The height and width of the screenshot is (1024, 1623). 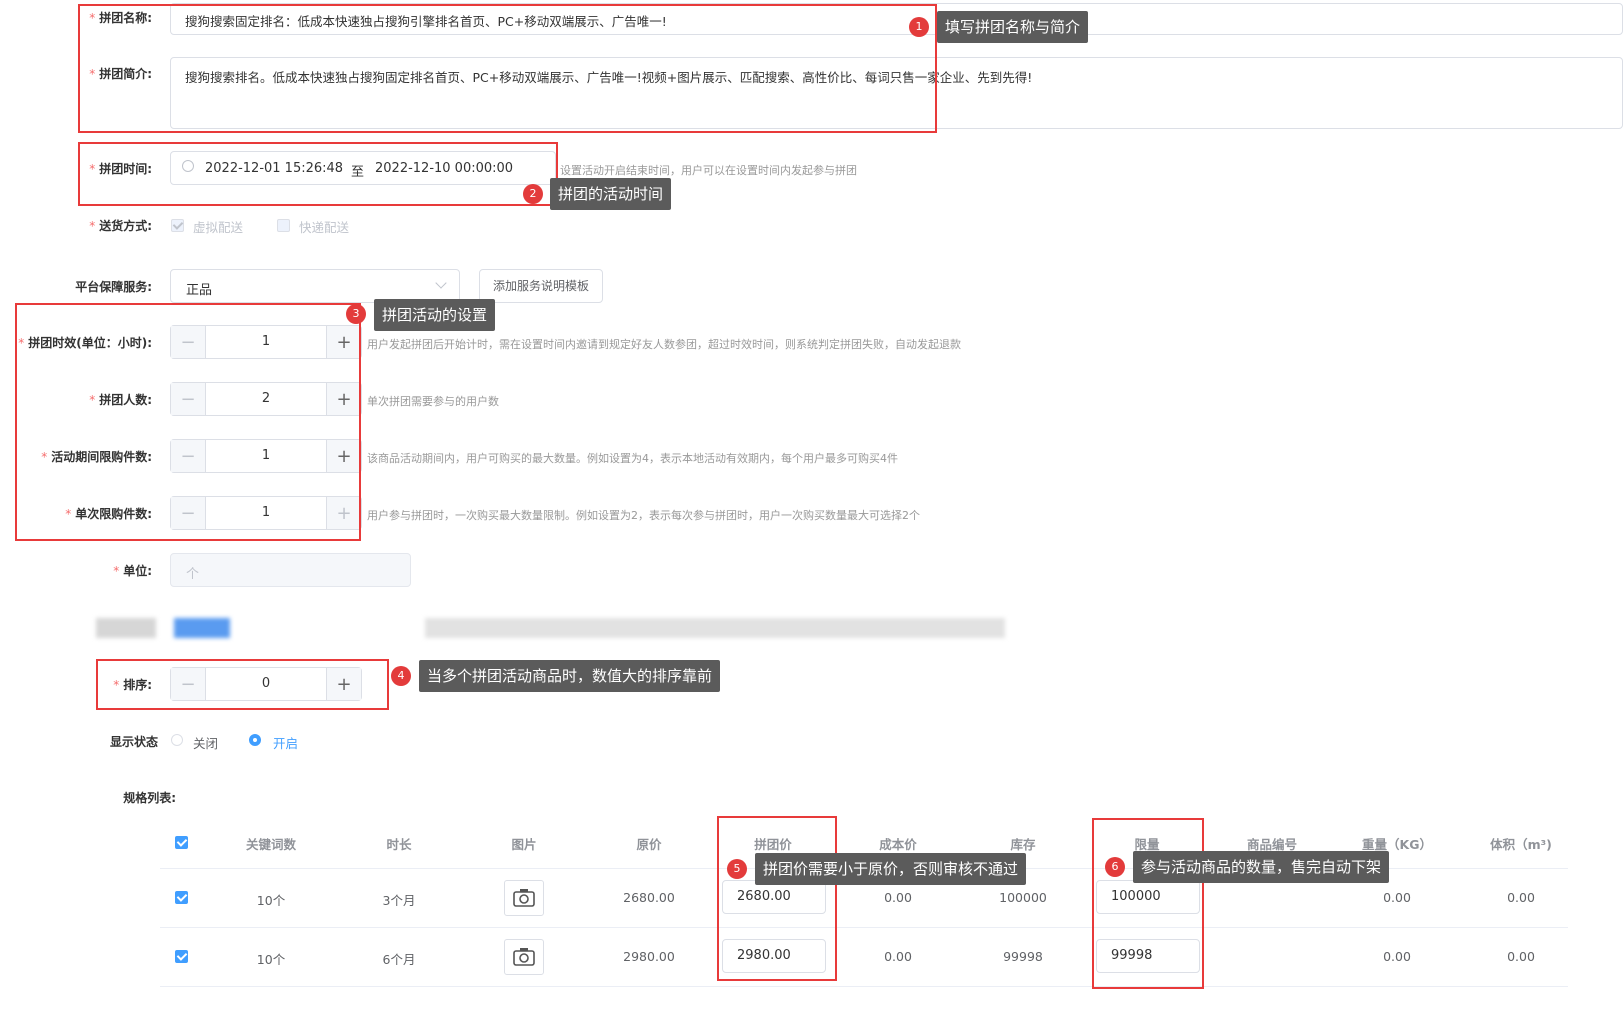 What do you see at coordinates (1023, 844) in the screenshot?
I see `col-stock: 库存` at bounding box center [1023, 844].